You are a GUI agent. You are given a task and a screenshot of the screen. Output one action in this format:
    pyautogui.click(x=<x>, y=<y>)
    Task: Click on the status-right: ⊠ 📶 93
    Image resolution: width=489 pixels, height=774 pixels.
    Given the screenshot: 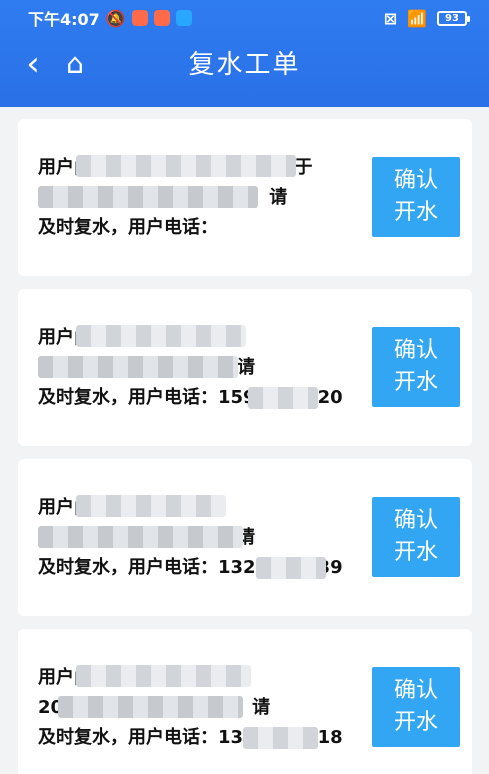 What is the action you would take?
    pyautogui.click(x=426, y=18)
    